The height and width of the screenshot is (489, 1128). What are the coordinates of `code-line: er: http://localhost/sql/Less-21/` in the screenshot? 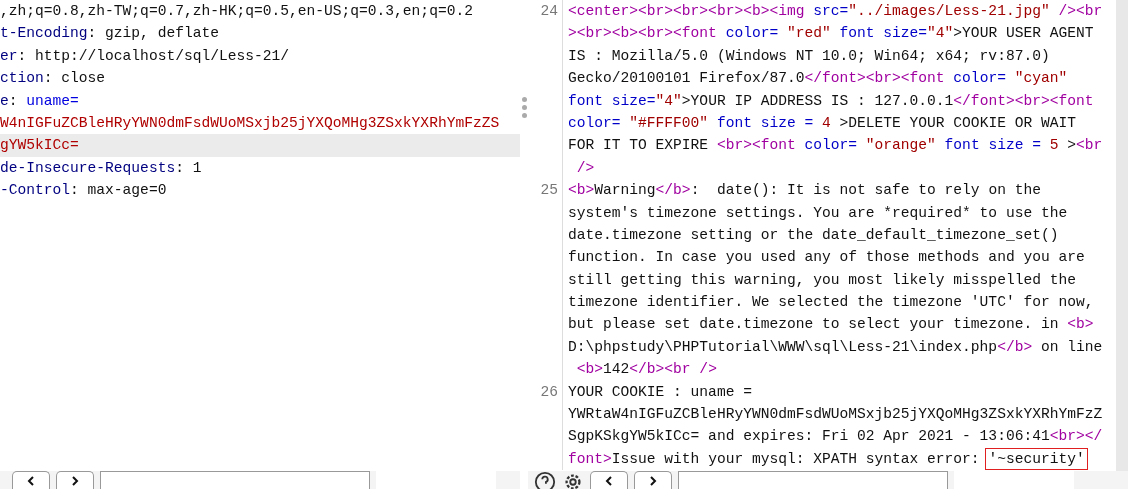 It's located at (145, 56).